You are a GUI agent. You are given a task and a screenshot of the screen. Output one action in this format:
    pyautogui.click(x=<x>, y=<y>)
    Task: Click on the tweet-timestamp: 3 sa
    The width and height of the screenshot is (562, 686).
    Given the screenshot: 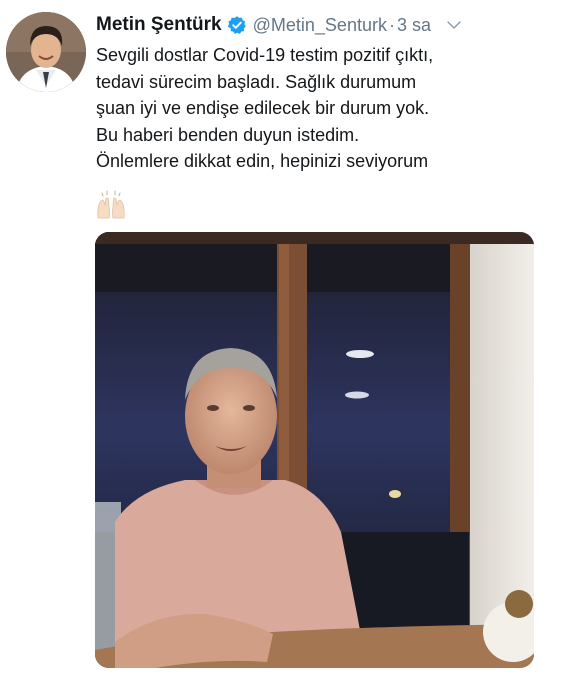 What is the action you would take?
    pyautogui.click(x=414, y=25)
    